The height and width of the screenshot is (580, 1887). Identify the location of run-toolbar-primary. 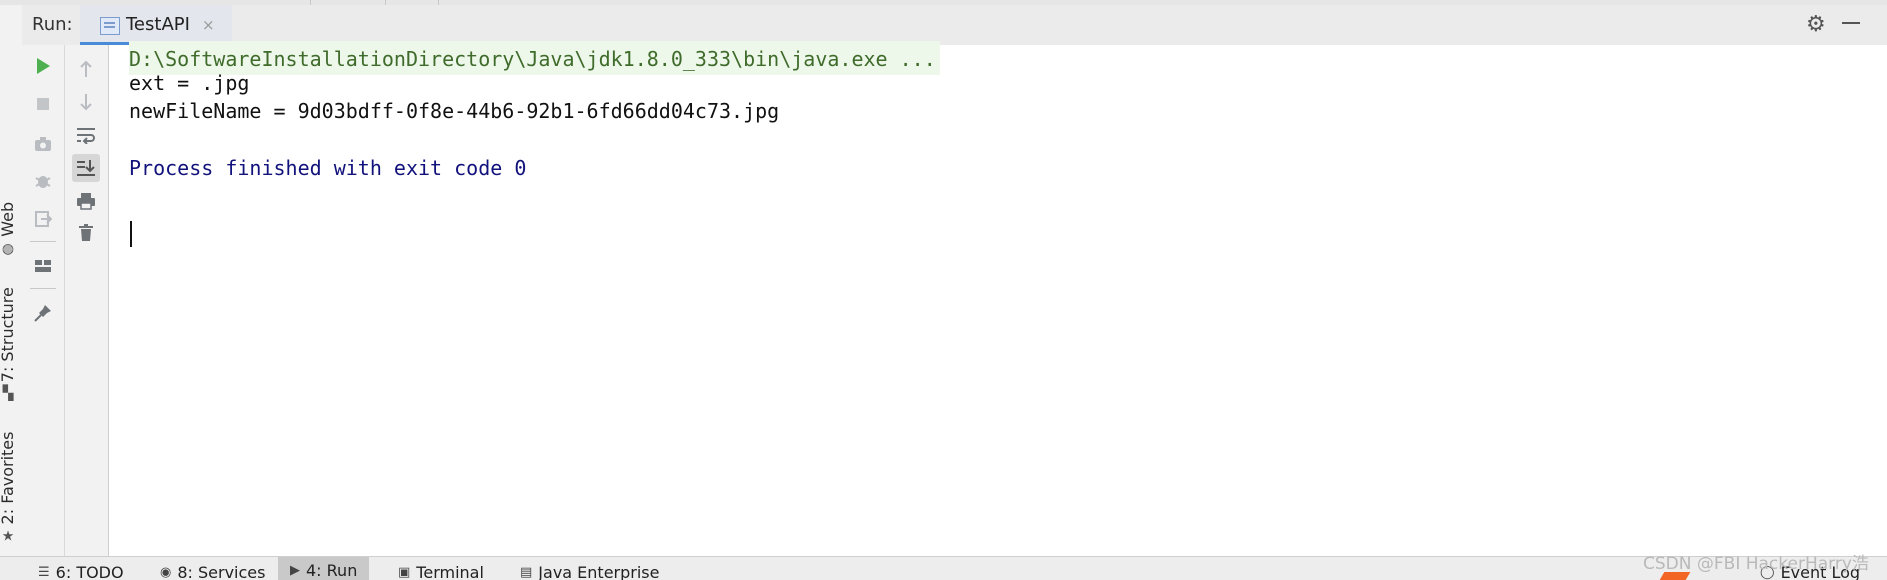
(43, 300).